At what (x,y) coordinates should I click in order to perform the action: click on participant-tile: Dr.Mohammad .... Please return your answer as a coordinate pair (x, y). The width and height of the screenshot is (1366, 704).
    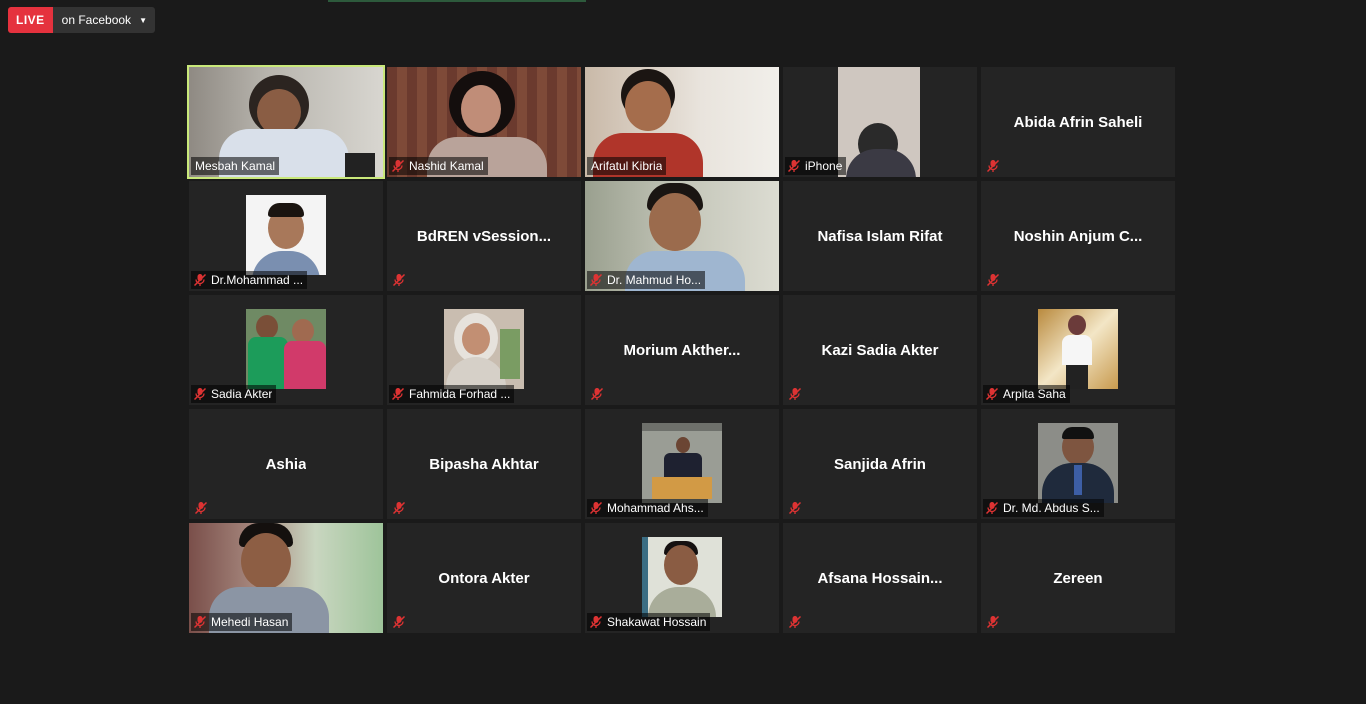
    Looking at the image, I should click on (286, 236).